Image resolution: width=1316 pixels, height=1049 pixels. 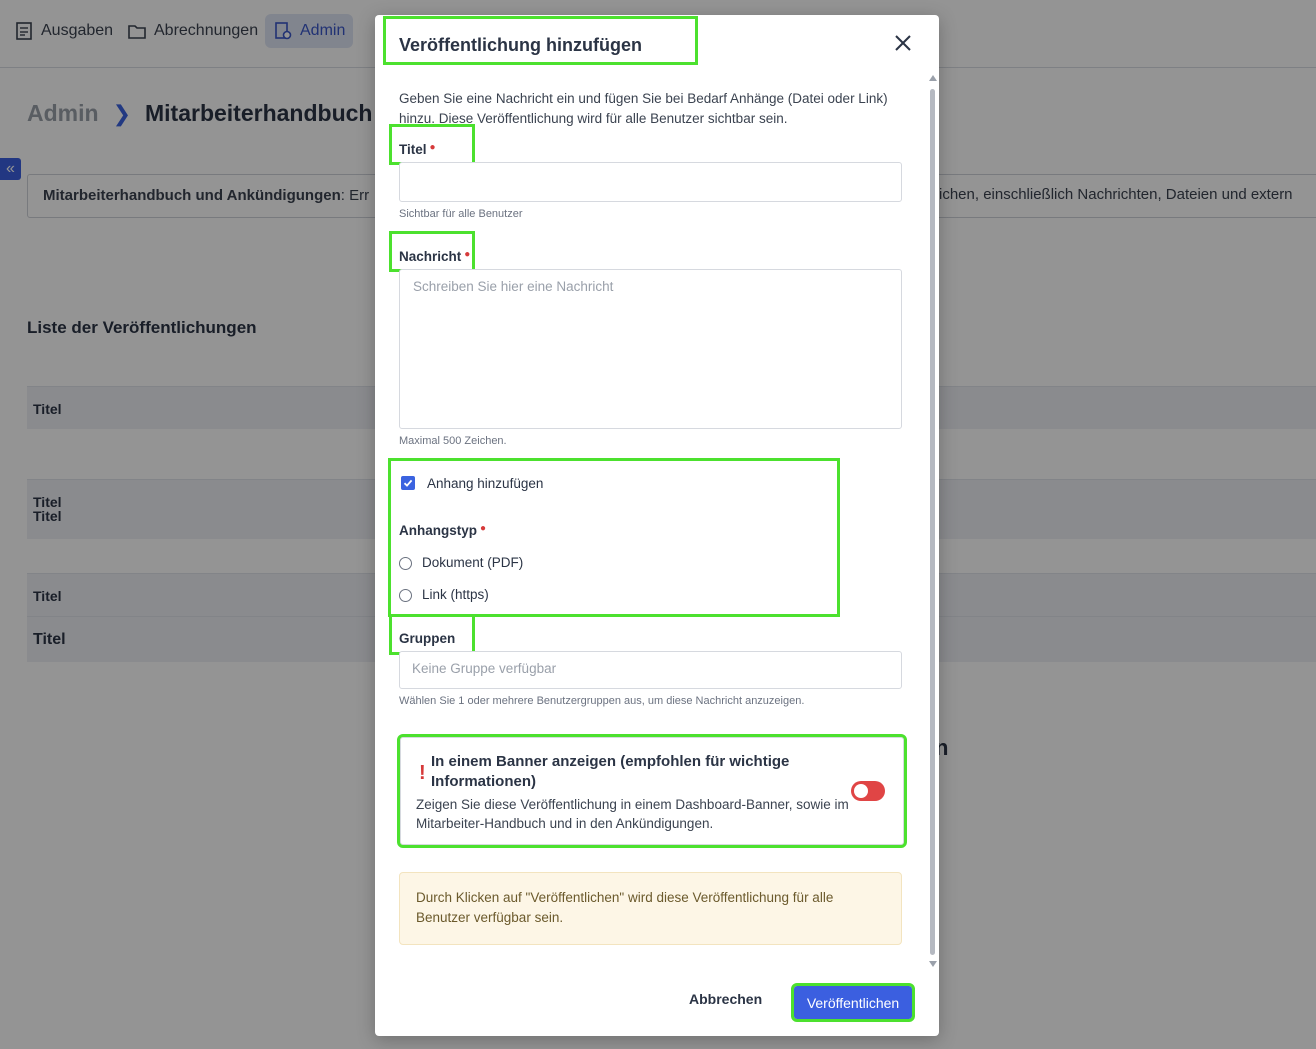 I want to click on scroll-up-icon, so click(x=933, y=78).